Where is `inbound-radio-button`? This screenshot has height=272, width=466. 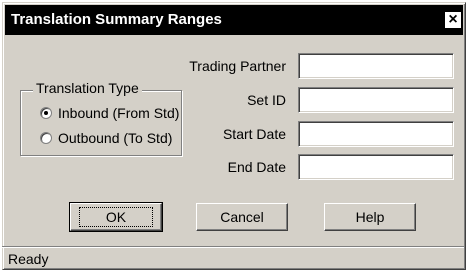
inbound-radio-button is located at coordinates (46, 113).